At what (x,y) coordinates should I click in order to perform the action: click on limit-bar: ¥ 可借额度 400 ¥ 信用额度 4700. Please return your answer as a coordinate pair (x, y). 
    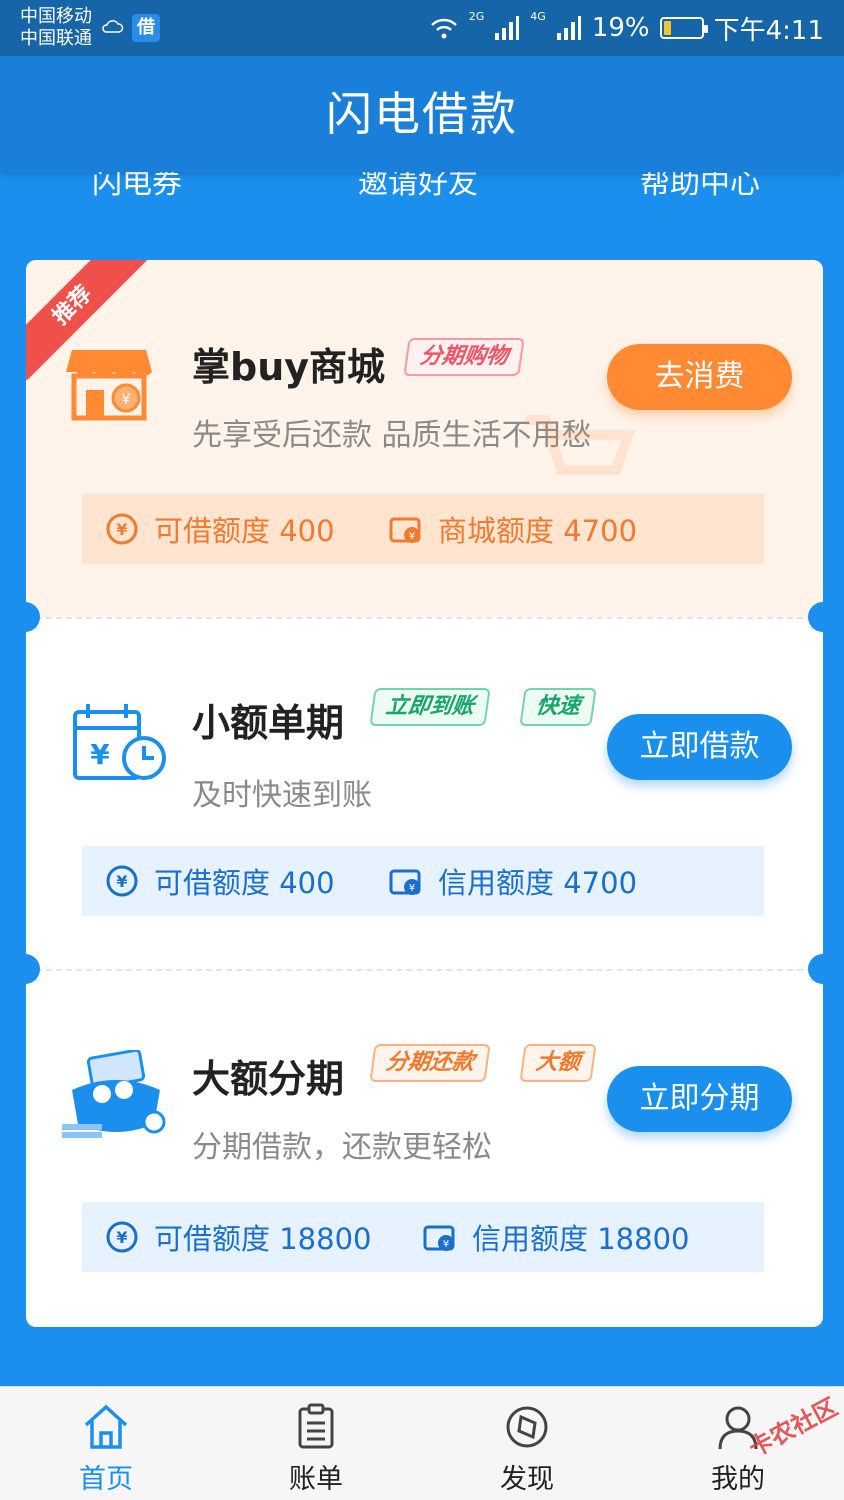
    Looking at the image, I should click on (423, 881).